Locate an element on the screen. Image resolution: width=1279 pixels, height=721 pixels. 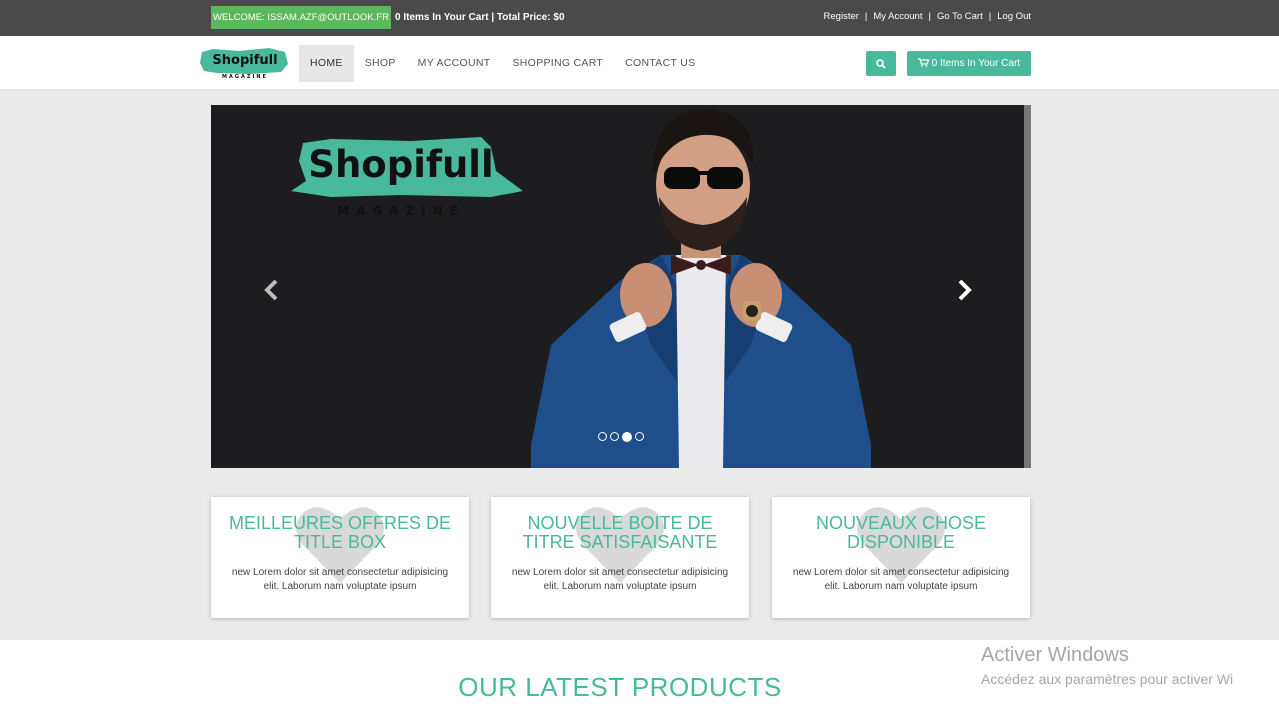
cart-summary: 0 Items In Your Cart | Total Price: $0 is located at coordinates (480, 17).